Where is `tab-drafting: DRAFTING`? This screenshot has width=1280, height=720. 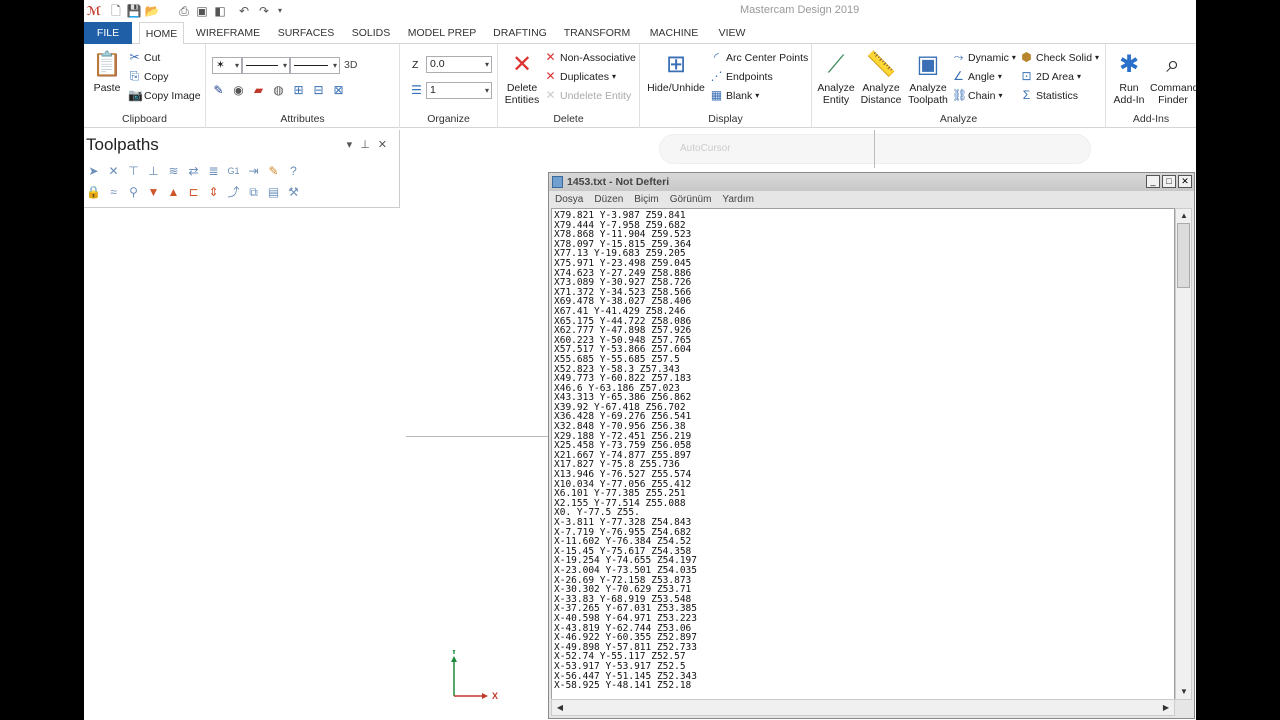
tab-drafting: DRAFTING is located at coordinates (520, 33).